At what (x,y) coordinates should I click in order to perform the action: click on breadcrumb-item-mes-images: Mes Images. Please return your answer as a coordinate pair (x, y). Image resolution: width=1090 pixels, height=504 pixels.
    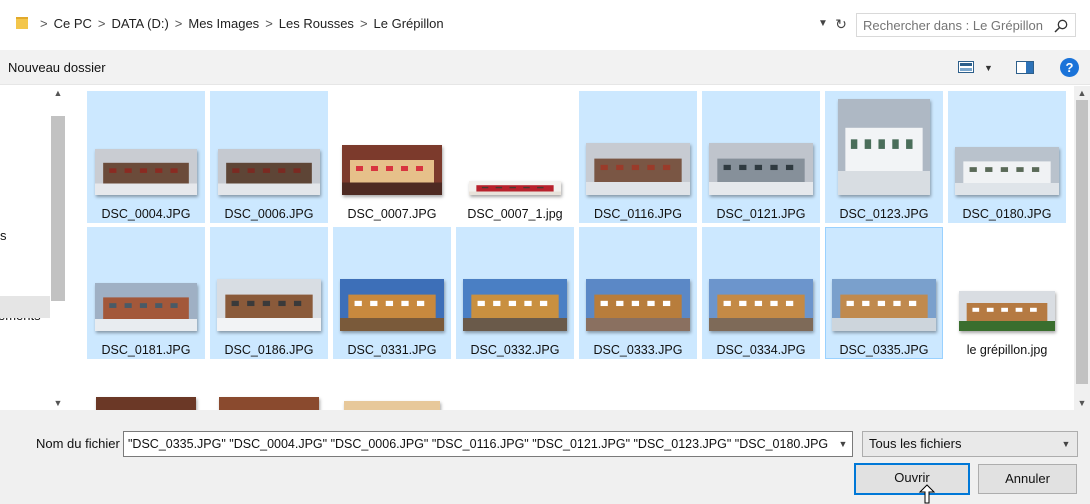
    Looking at the image, I should click on (223, 23).